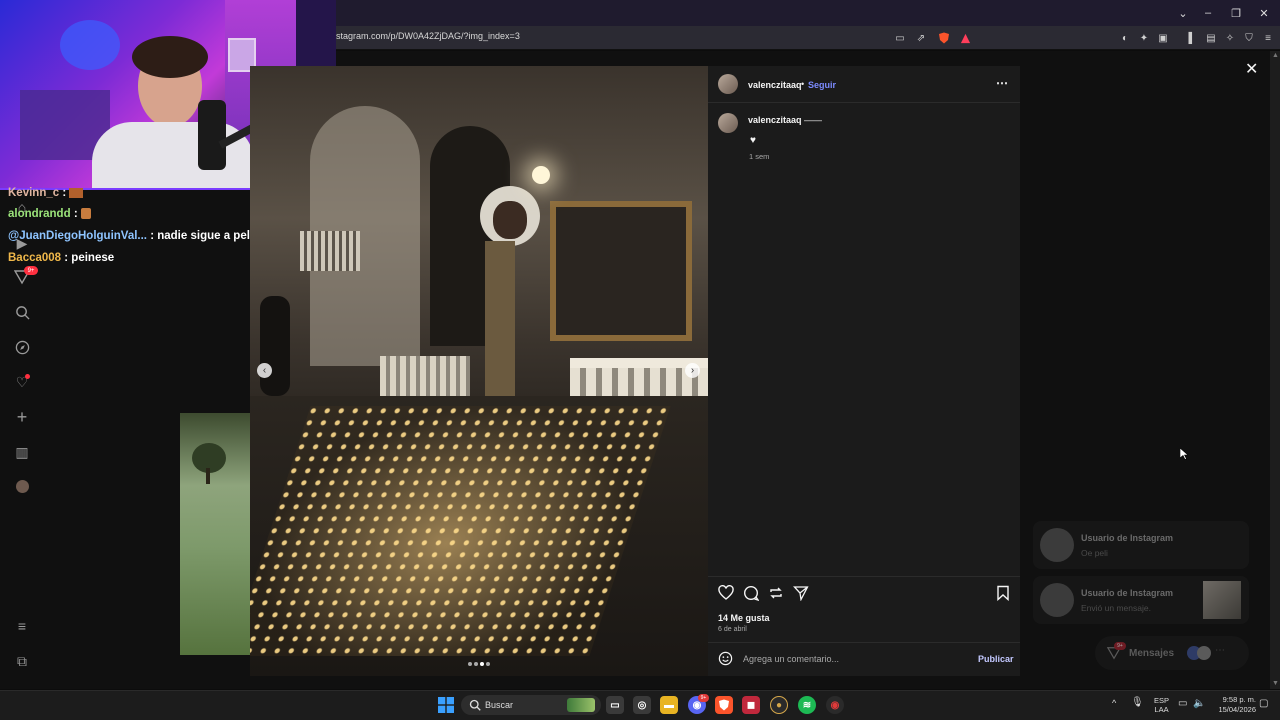 Image resolution: width=1280 pixels, height=720 pixels. I want to click on language-indicator: ESP LAA, so click(1161, 705).